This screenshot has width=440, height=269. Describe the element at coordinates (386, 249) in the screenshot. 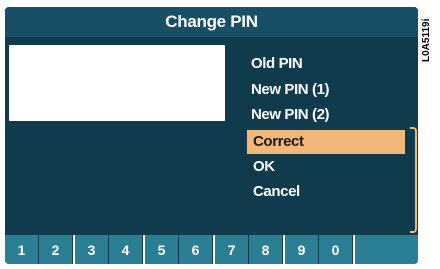

I see `key-blank` at that location.